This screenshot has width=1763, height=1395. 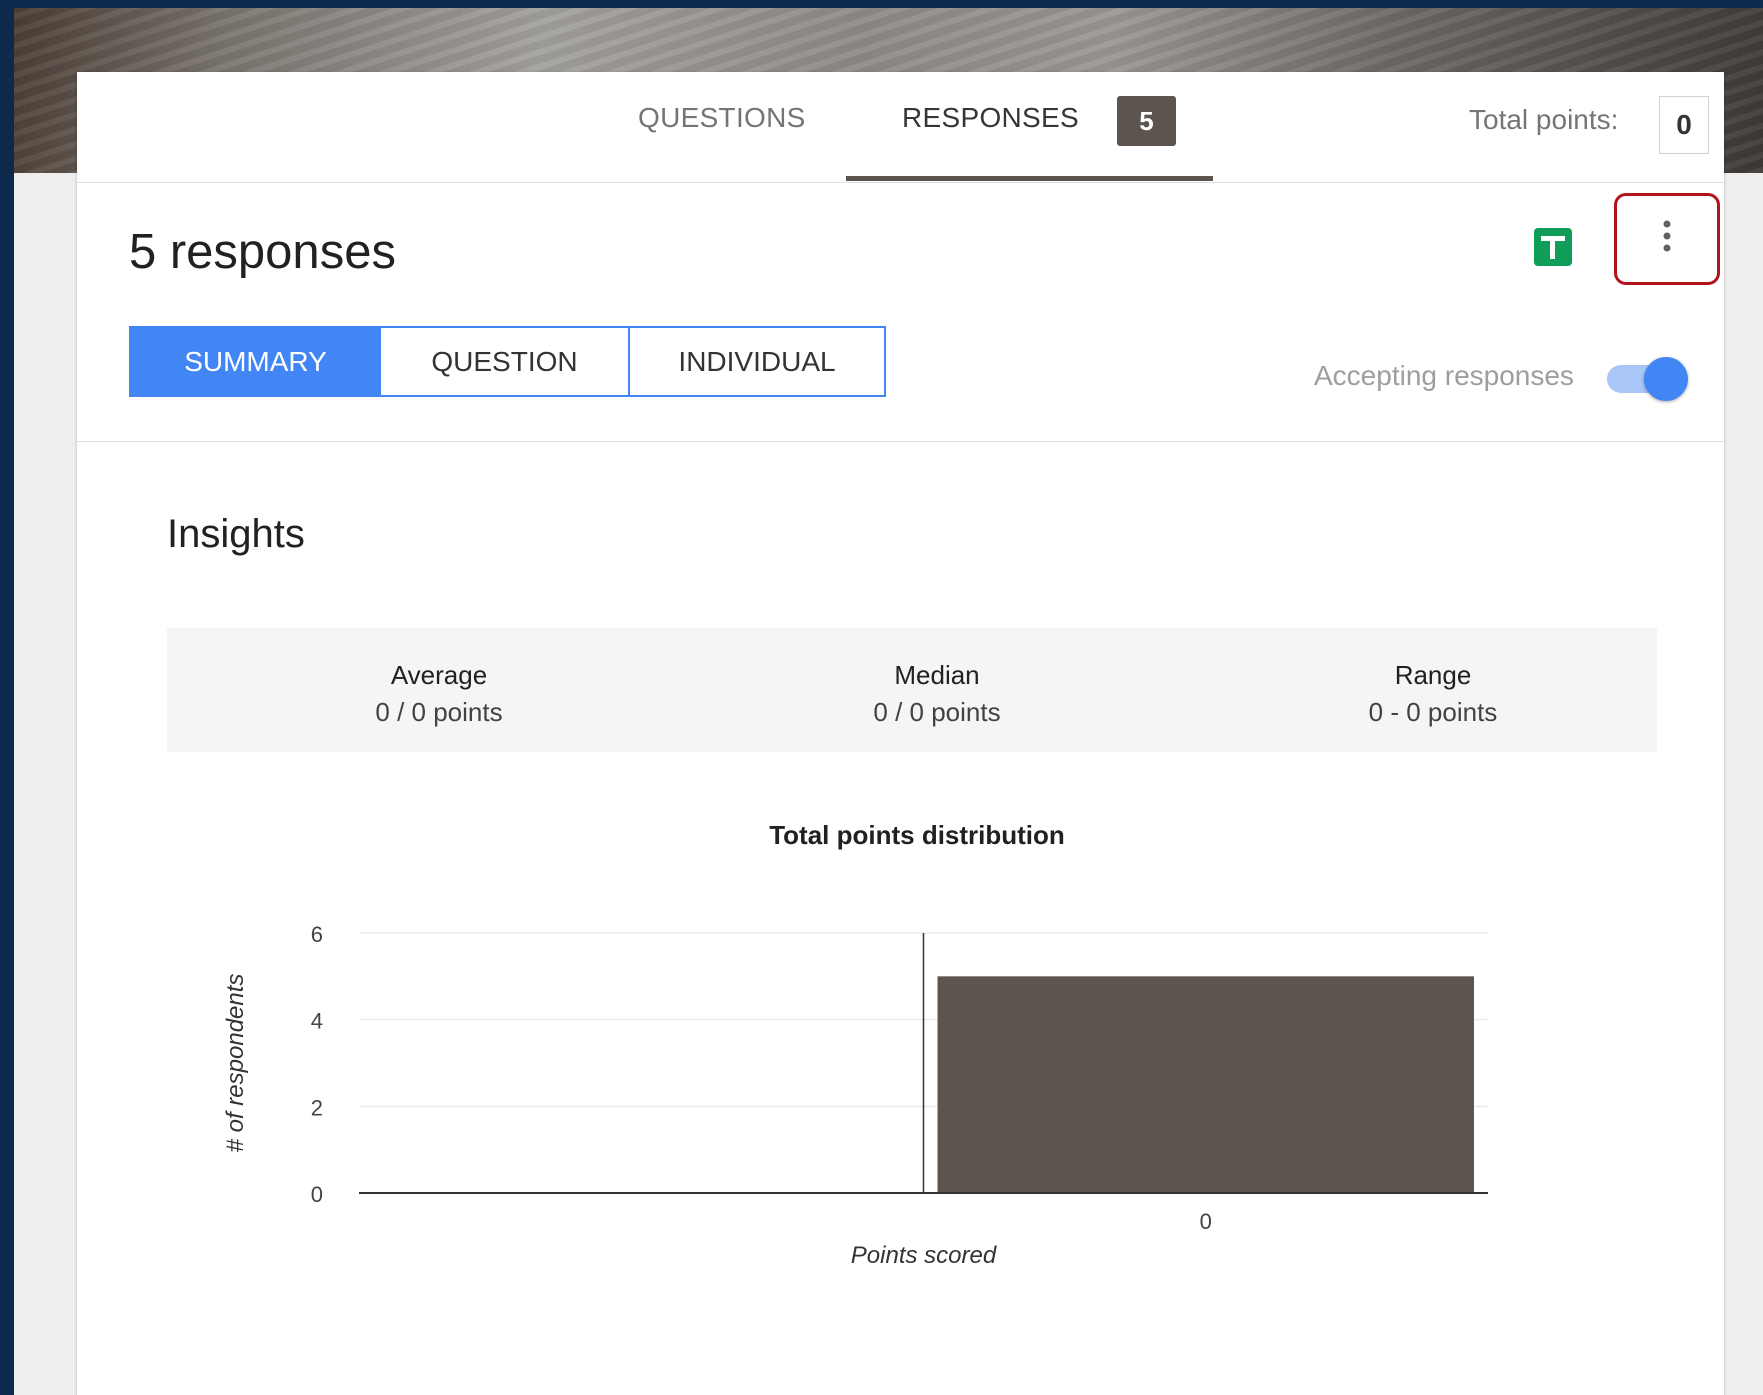 I want to click on y-axis-label: # of respondents, so click(x=235, y=1063).